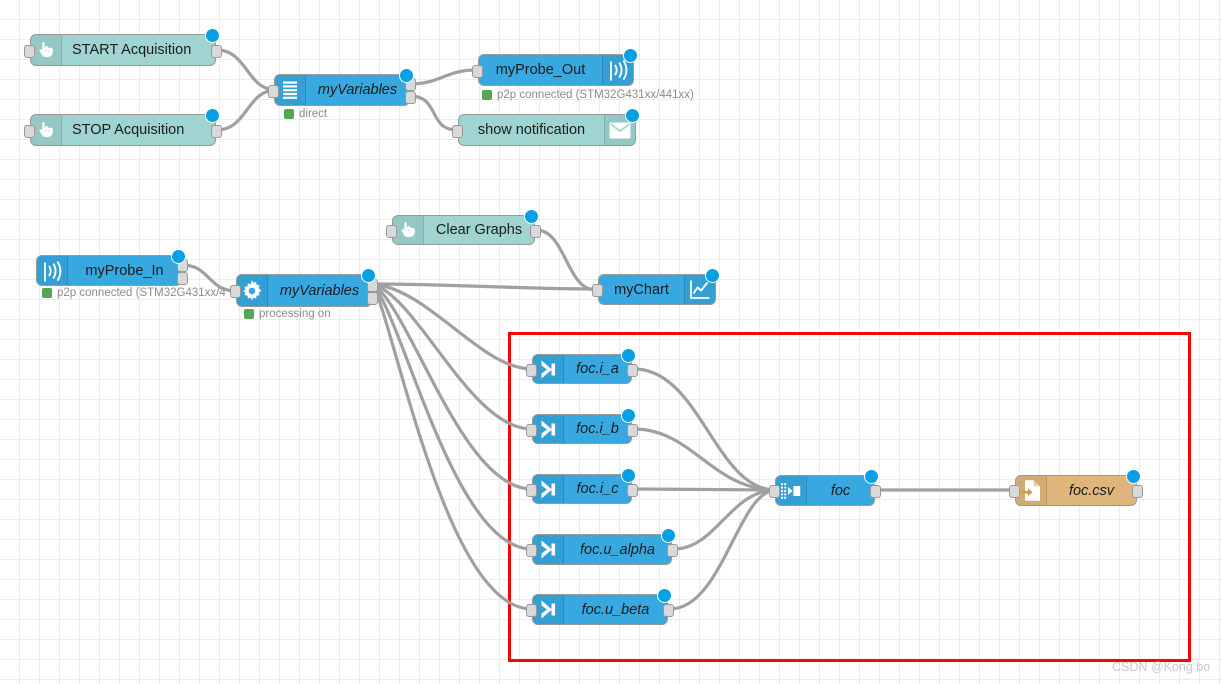 This screenshot has width=1222, height=684. I want to click on input-port-myvariables-processing, so click(235, 291).